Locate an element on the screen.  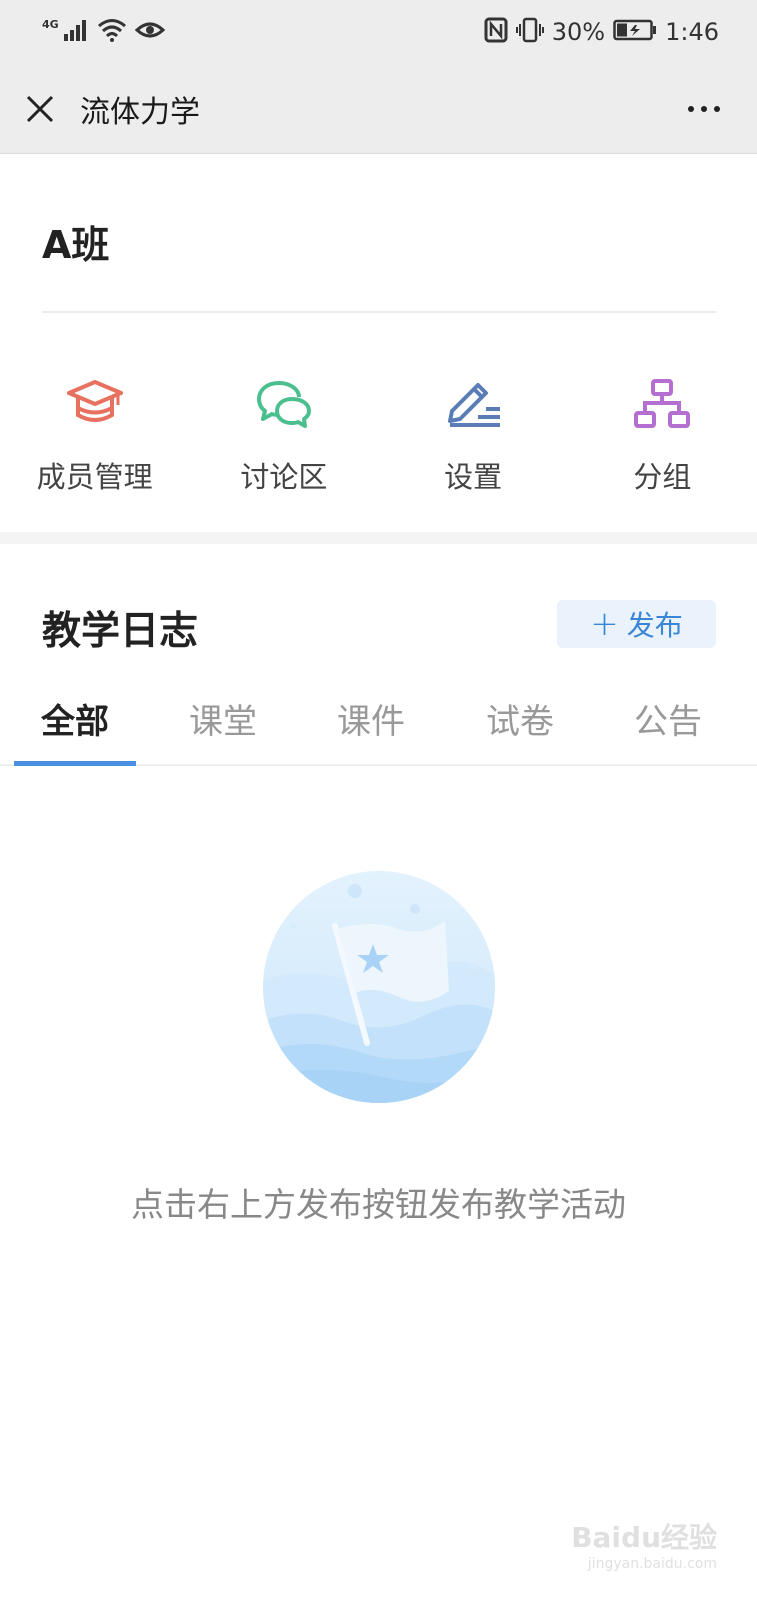
group-button: 分组 is located at coordinates (662, 434).